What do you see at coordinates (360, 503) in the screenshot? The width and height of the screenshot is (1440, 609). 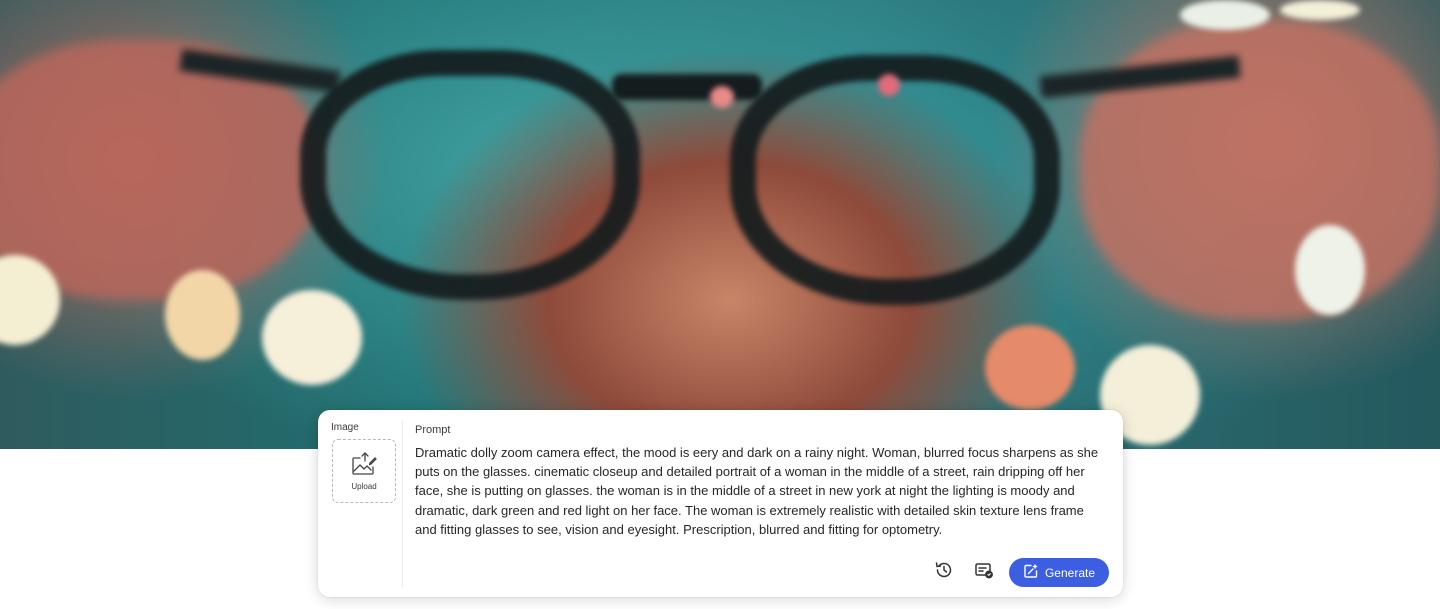 I see `image-section: Image Upload` at bounding box center [360, 503].